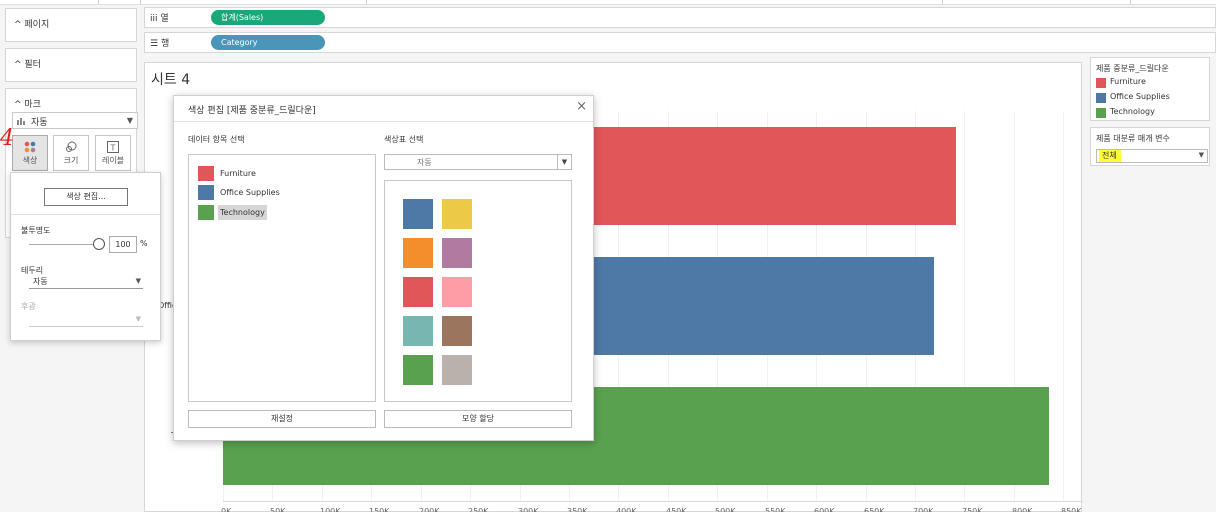  What do you see at coordinates (64, 244) in the screenshot?
I see `opacity-slider-track` at bounding box center [64, 244].